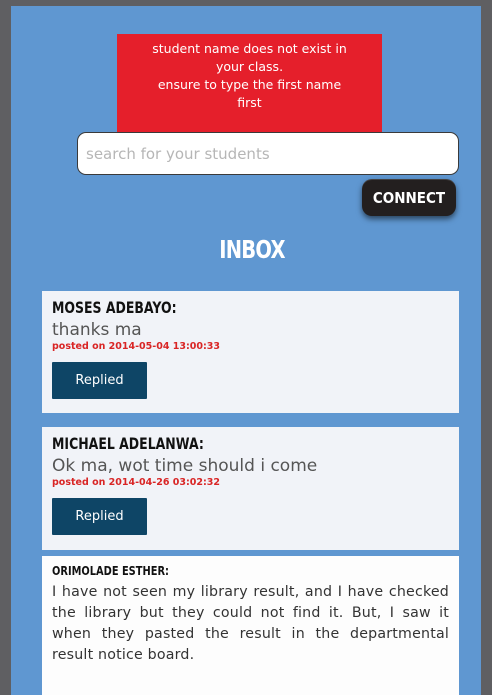 This screenshot has width=492, height=695. I want to click on error-line: your class., so click(249, 66).